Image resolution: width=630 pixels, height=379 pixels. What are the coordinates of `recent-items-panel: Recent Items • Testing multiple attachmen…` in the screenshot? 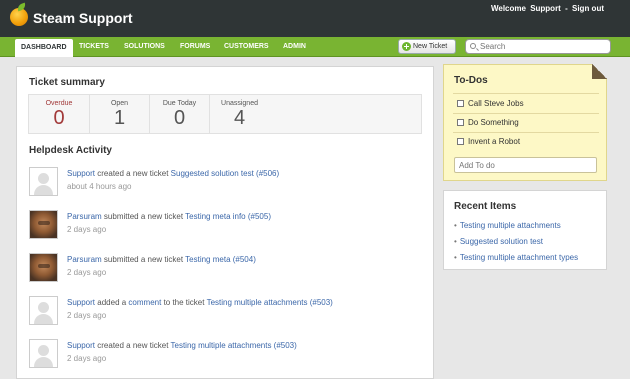 It's located at (525, 230).